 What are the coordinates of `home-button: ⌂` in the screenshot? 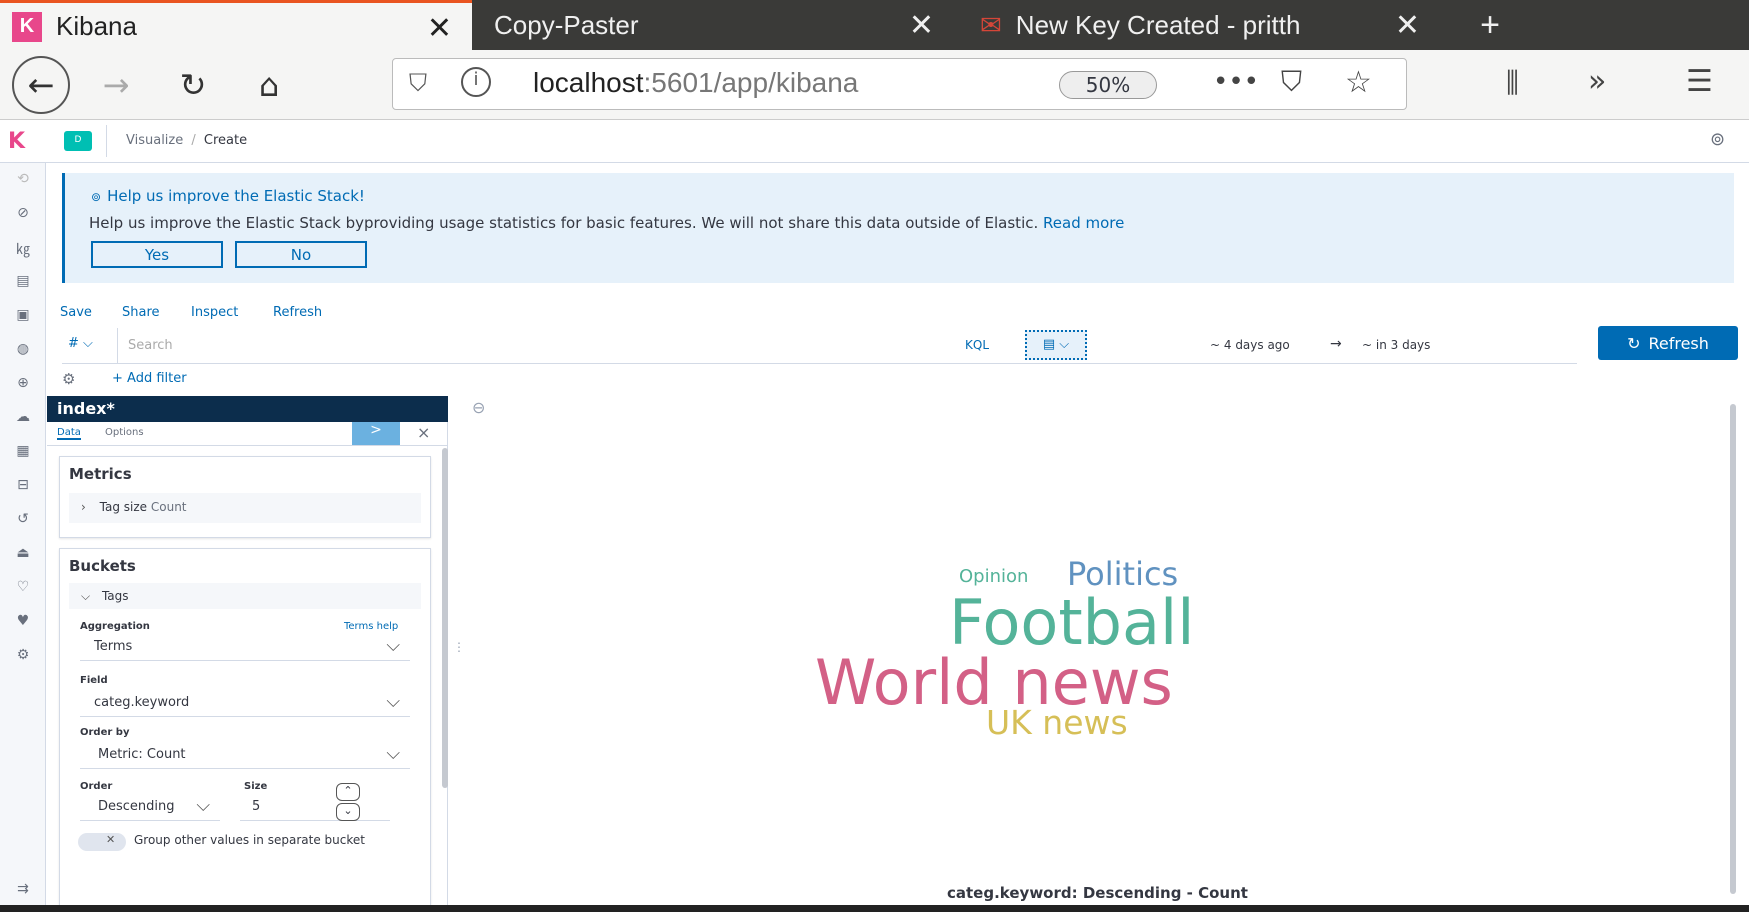 It's located at (269, 85).